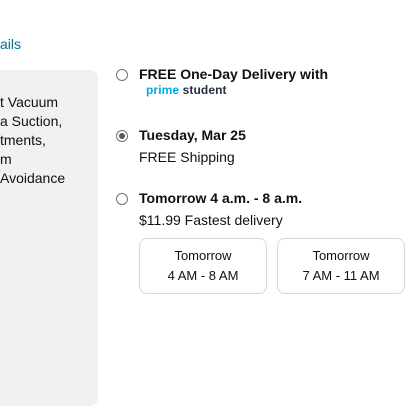 The image size is (420, 420). What do you see at coordinates (23, 140) in the screenshot?
I see `product-desc-line: tments,` at bounding box center [23, 140].